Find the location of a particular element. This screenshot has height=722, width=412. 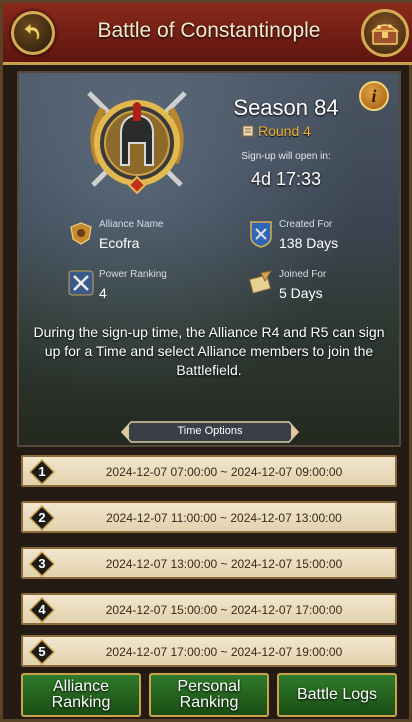

created-for-stat: Created For 138 Days is located at coordinates (317, 236).